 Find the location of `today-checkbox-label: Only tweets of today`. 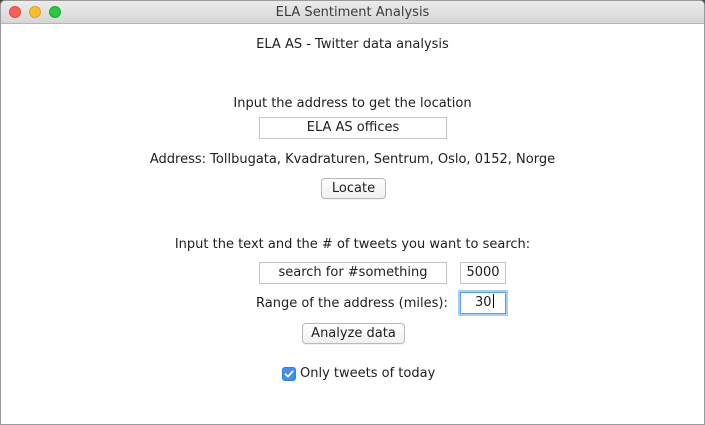

today-checkbox-label: Only tweets of today is located at coordinates (367, 373).